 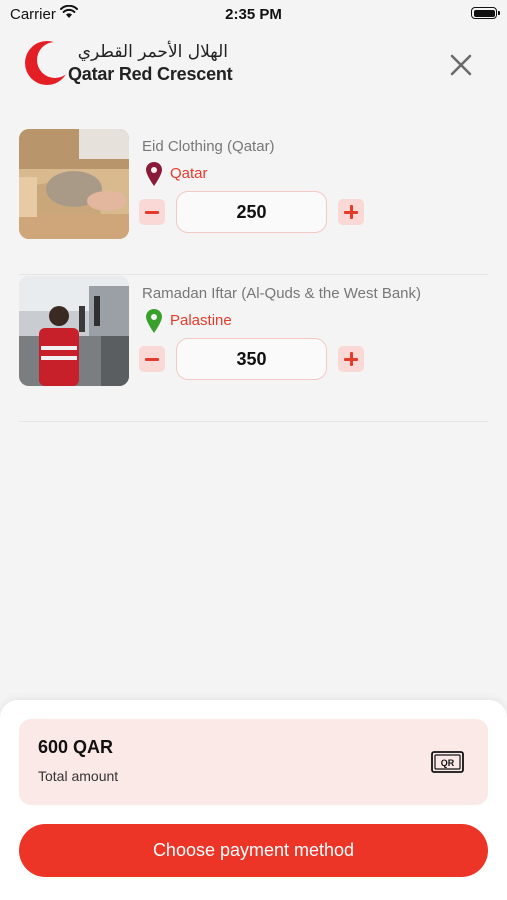 What do you see at coordinates (251, 359) in the screenshot?
I see `quantity-input: 350` at bounding box center [251, 359].